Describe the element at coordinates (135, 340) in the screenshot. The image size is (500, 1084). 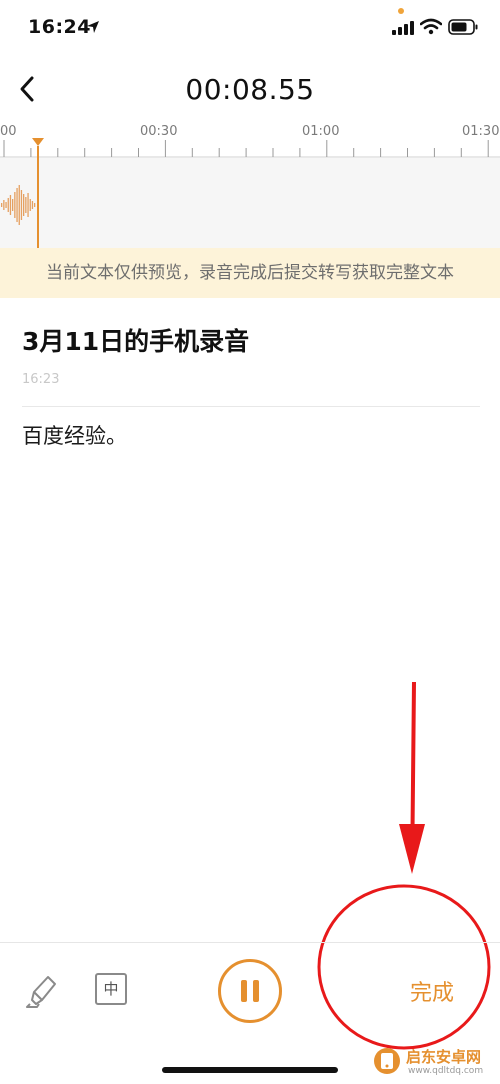
I see `recording-title: 3月11日的手机录音` at that location.